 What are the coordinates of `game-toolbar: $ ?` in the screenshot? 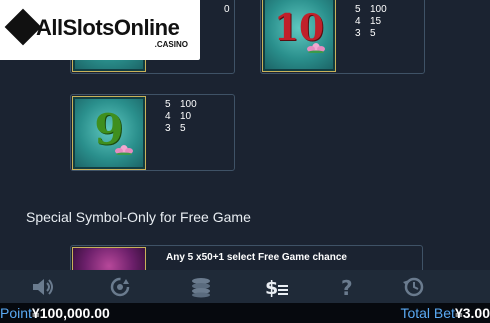 It's located at (245, 286).